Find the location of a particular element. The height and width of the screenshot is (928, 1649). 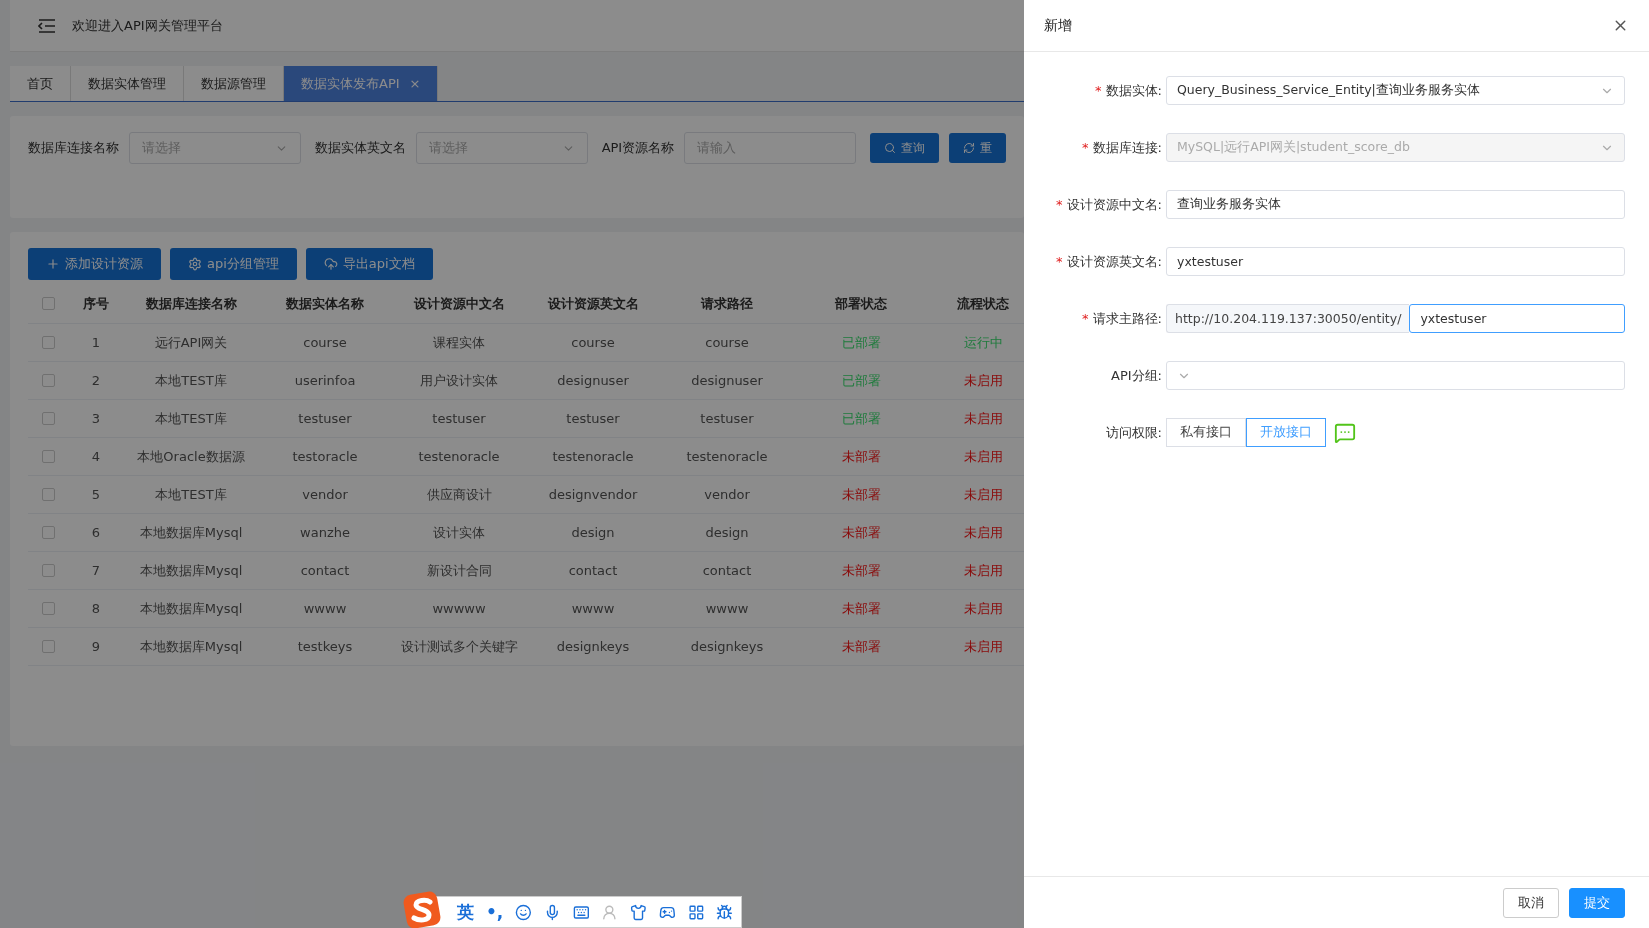

refresh-icon is located at coordinates (969, 148).